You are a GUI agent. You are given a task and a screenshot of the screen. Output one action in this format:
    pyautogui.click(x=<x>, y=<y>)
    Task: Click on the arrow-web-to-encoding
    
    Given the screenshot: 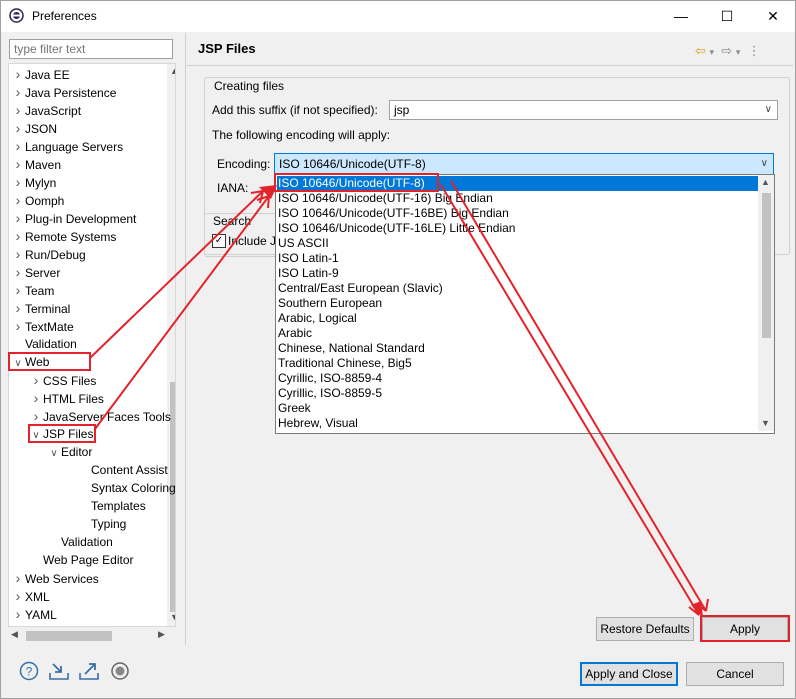 What is the action you would take?
    pyautogui.click(x=176, y=274)
    